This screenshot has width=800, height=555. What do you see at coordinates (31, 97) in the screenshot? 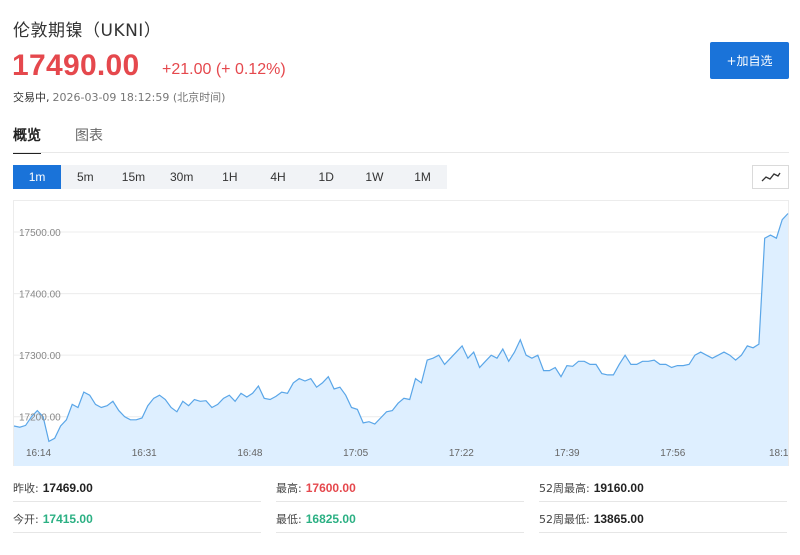
I see `trading-state: 交易中,` at bounding box center [31, 97].